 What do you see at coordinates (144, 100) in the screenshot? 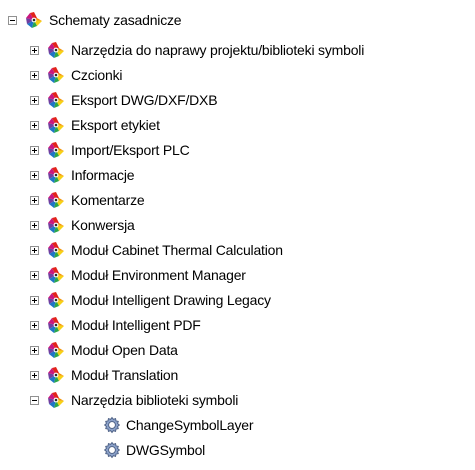
I see `tree-node-label: Eksport DWG/DXF/DXB` at bounding box center [144, 100].